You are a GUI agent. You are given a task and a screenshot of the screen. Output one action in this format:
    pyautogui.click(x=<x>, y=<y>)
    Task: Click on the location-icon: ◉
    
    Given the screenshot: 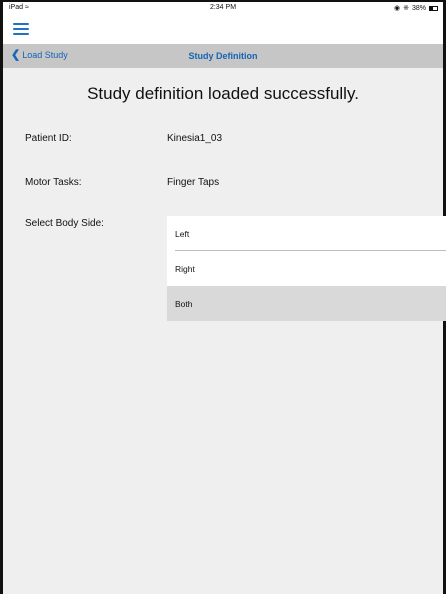 What is the action you would take?
    pyautogui.click(x=397, y=8)
    